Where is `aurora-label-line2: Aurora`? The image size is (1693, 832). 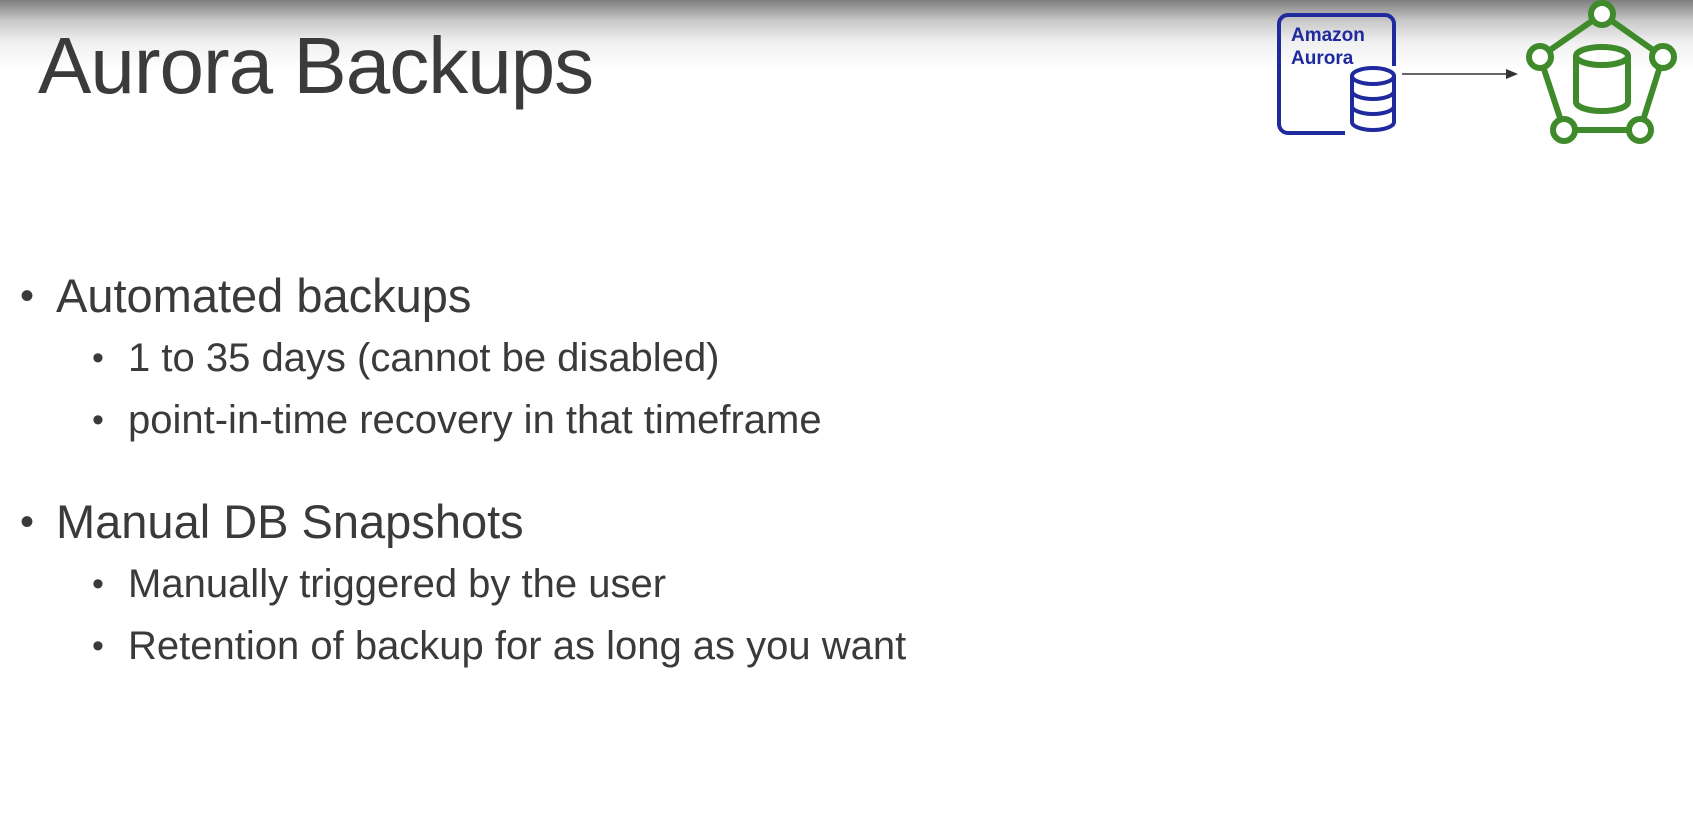
aurora-label-line2: Aurora is located at coordinates (1322, 58).